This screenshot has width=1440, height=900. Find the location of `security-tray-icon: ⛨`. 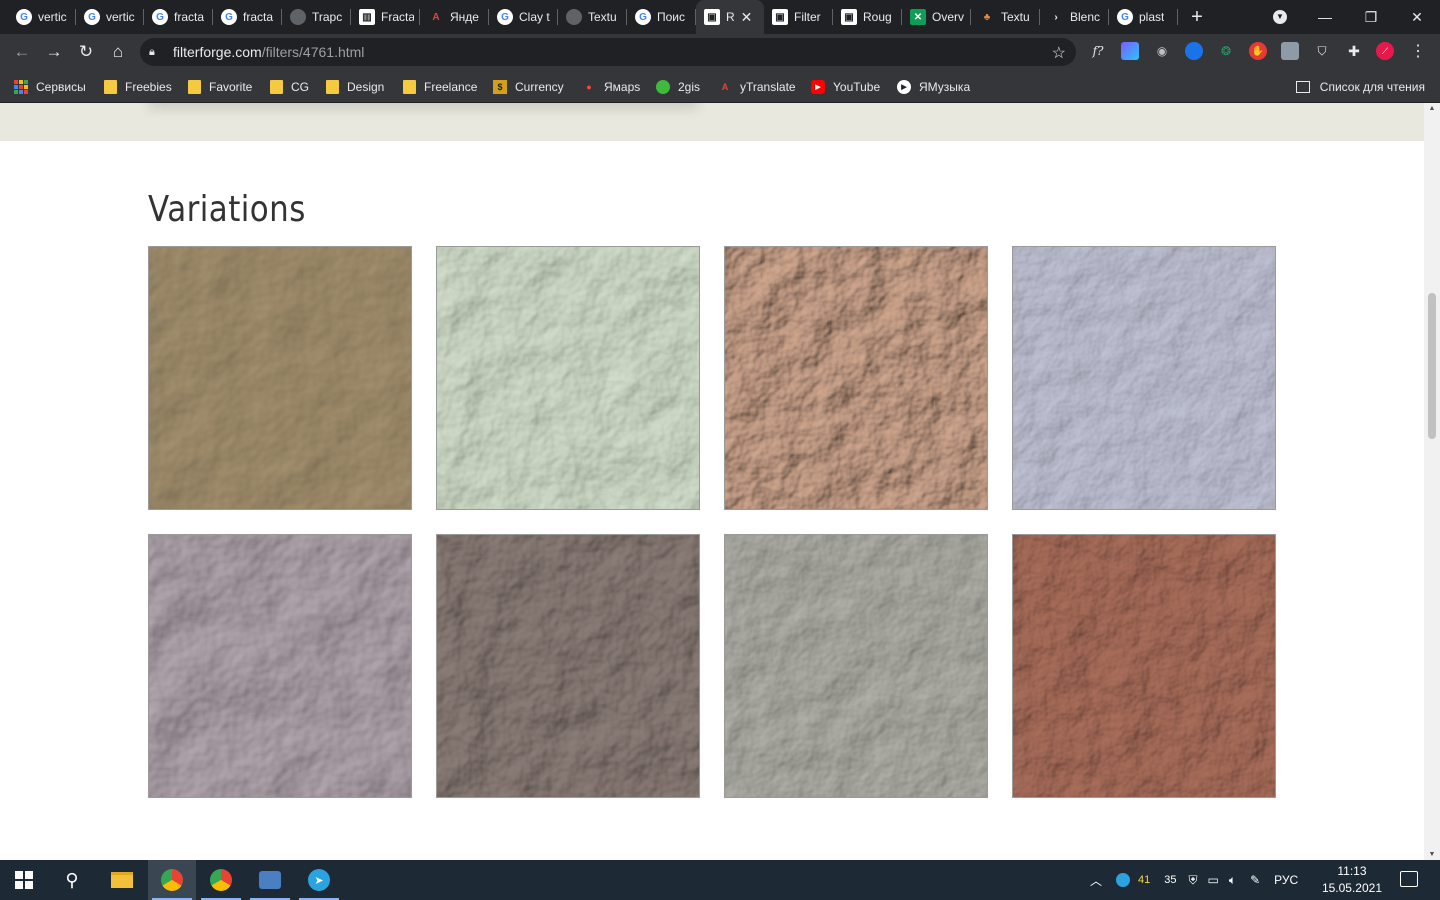

security-tray-icon: ⛨ is located at coordinates (1193, 880).